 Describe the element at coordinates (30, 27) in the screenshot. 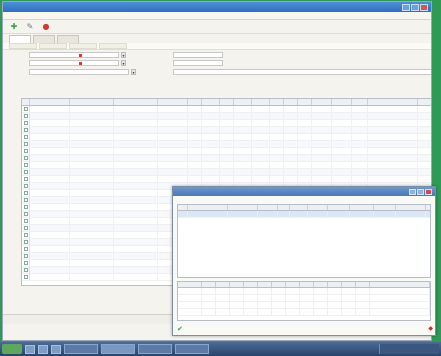

I see `edit-icon: ✎` at that location.